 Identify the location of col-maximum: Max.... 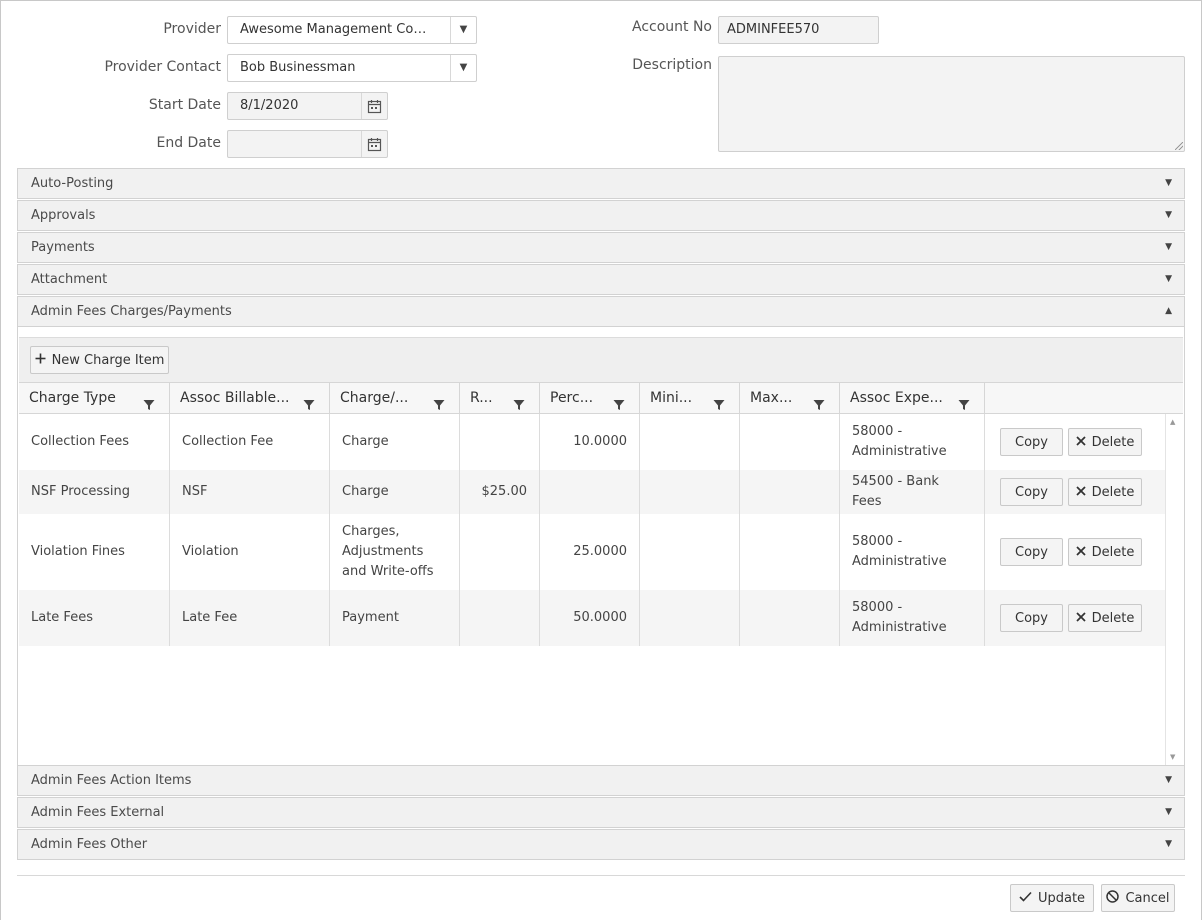
(790, 398).